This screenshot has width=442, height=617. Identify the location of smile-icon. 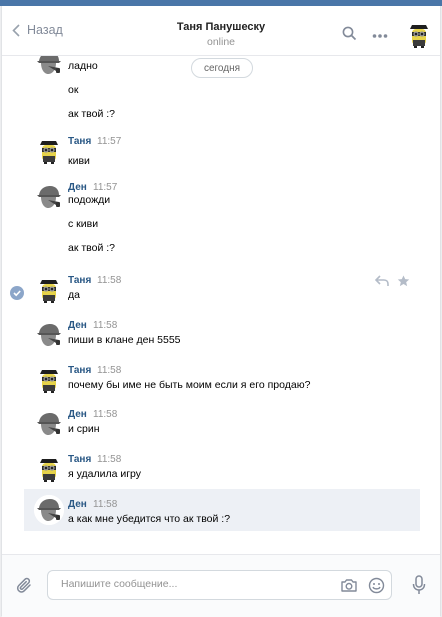
(376, 587).